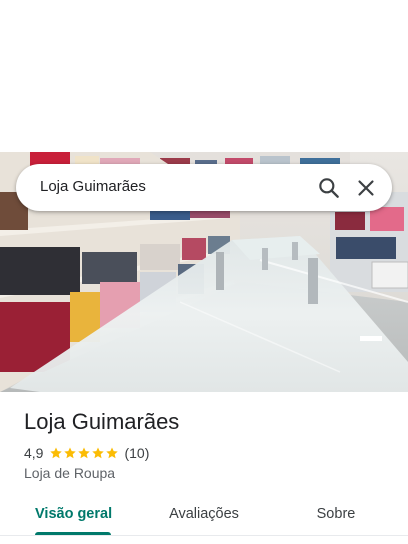 The height and width of the screenshot is (544, 408). Describe the element at coordinates (204, 535) in the screenshot. I see `tabs-divider` at that location.